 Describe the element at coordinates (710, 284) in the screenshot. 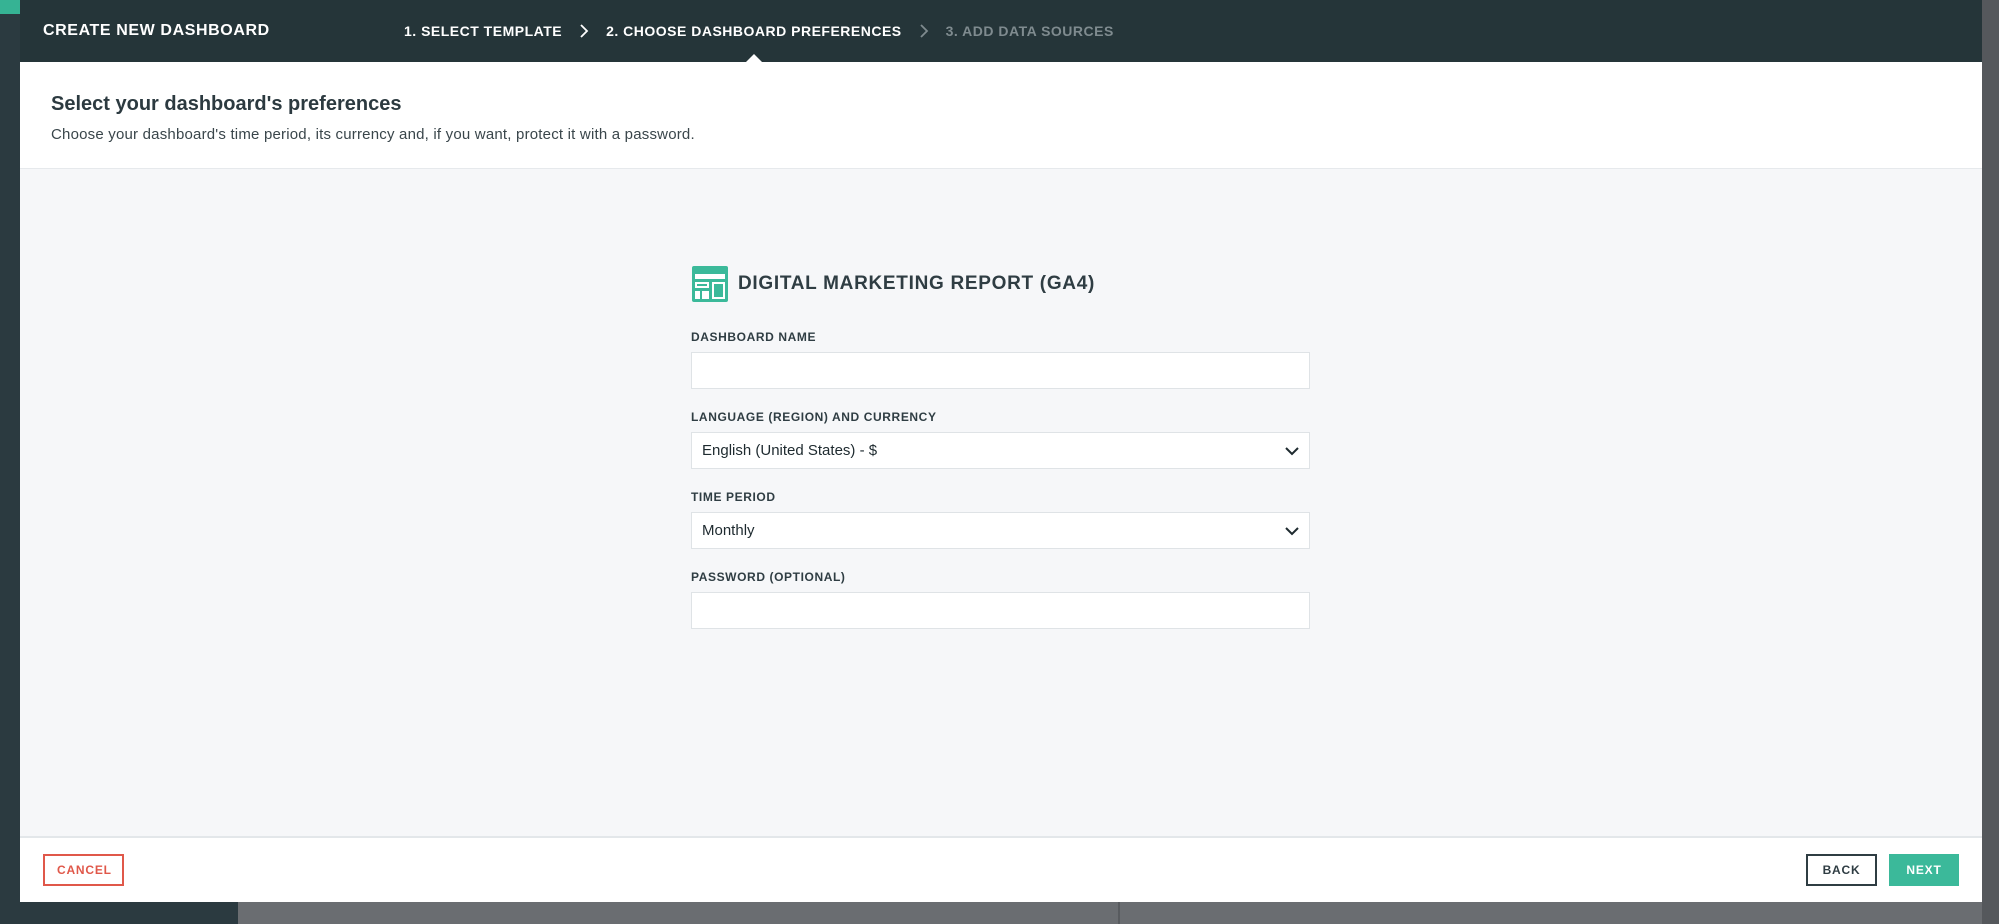

I see `dashboard-template-icon` at that location.